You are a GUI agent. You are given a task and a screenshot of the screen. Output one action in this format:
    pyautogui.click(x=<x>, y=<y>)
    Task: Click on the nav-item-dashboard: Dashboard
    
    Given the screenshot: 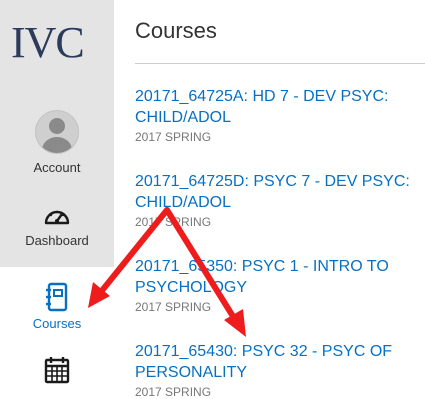 What is the action you would take?
    pyautogui.click(x=57, y=225)
    